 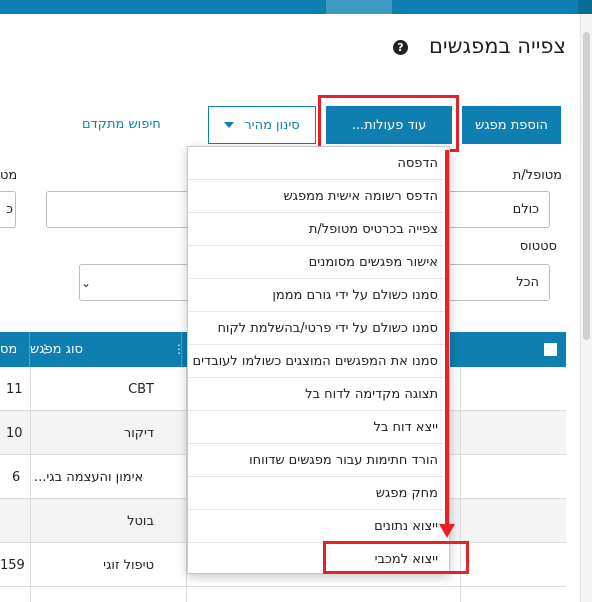 I want to click on column-header-left: מס, so click(x=15, y=349).